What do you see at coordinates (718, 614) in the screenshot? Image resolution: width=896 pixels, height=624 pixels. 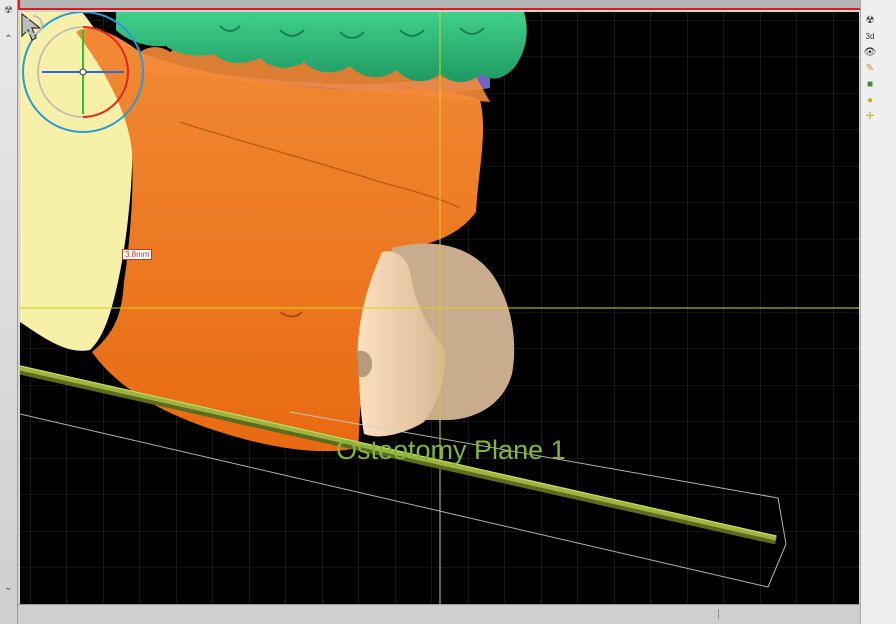 I see `status-separator` at bounding box center [718, 614].